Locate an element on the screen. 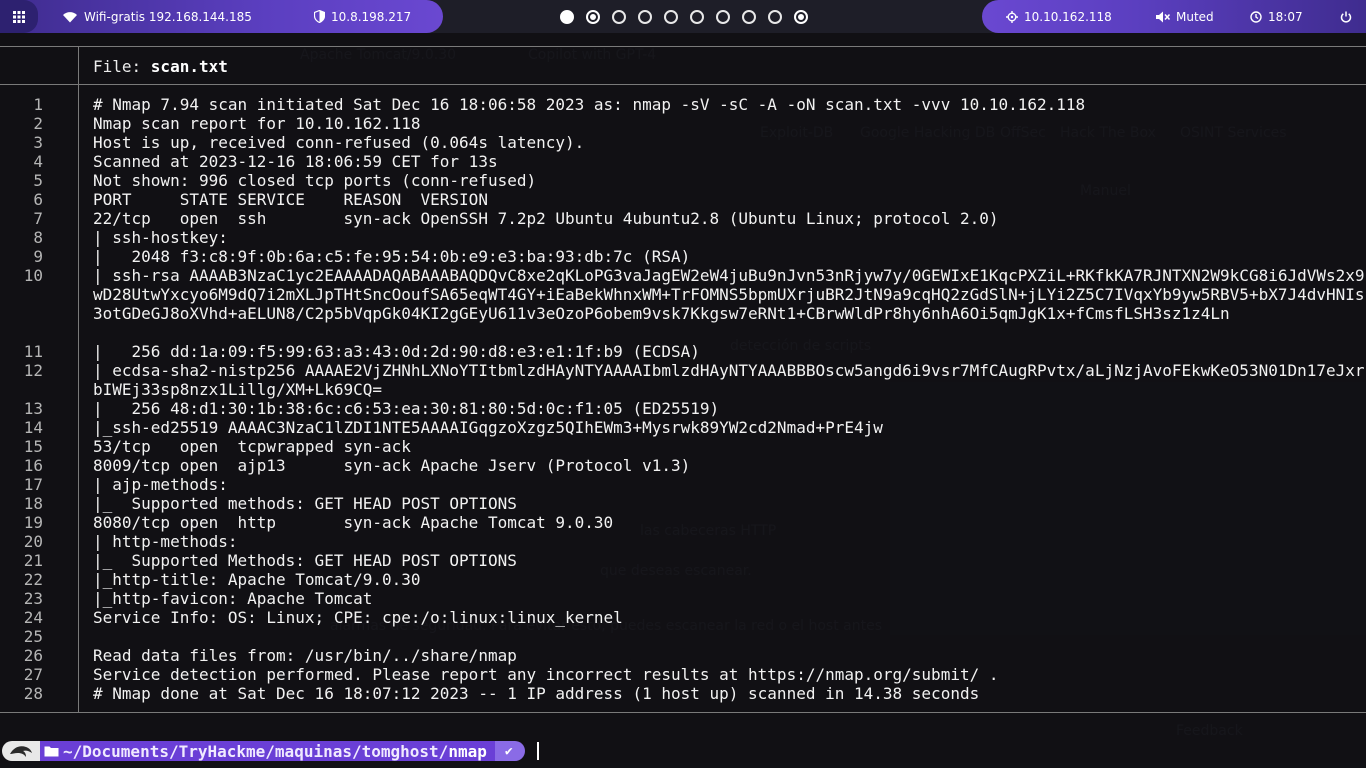 This screenshot has width=1366, height=768. os-segment is located at coordinates (21, 751).